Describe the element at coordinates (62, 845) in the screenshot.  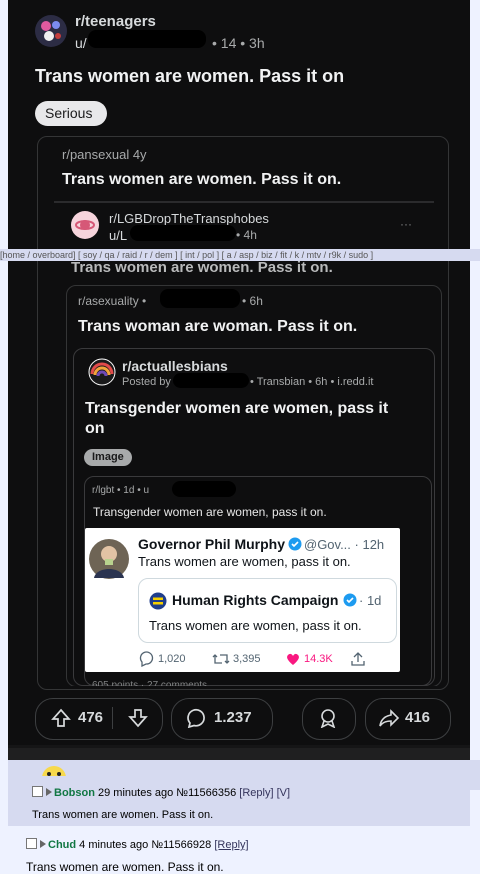
I see `poster-name: Chud` at that location.